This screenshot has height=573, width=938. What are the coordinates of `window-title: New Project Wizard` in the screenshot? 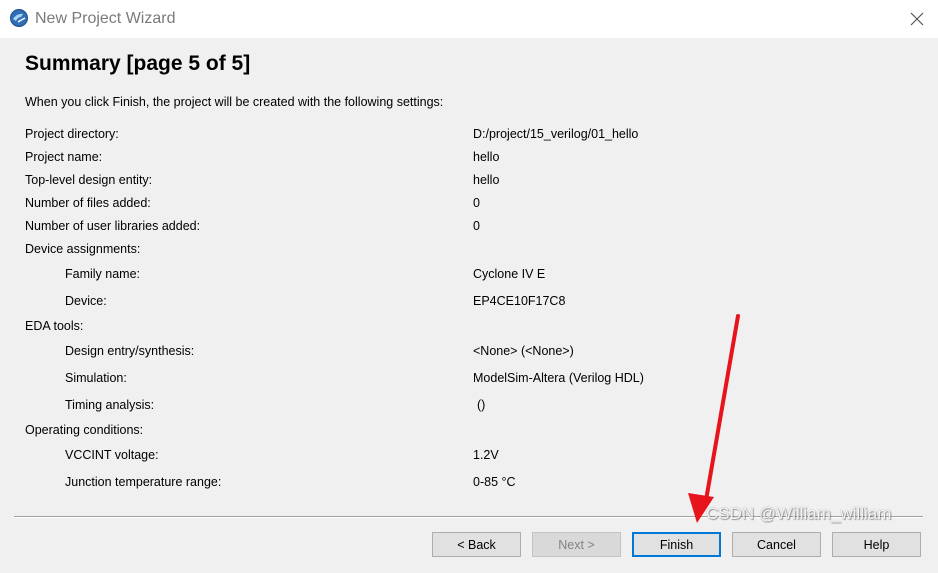 It's located at (105, 18).